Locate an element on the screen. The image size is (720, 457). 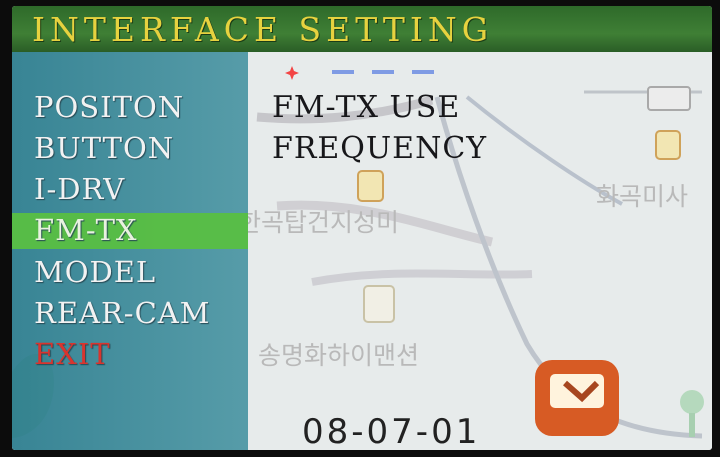
menu-item-rear-cam: REAR-CAM is located at coordinates (122, 313).